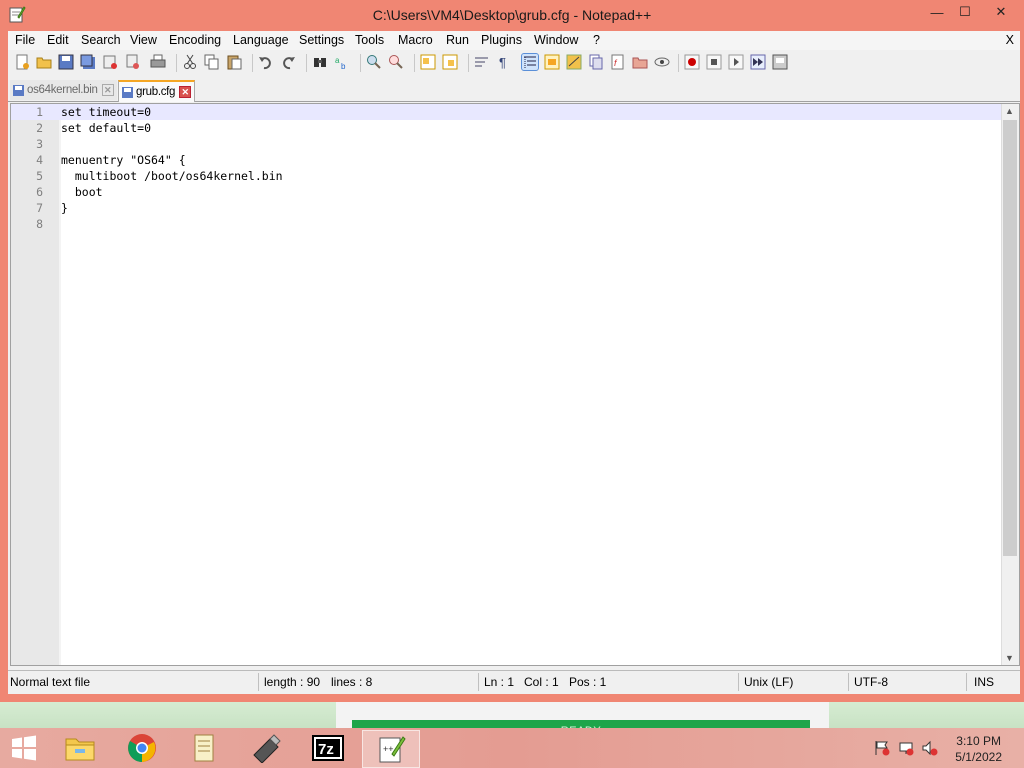  I want to click on line-text: }, so click(64, 208).